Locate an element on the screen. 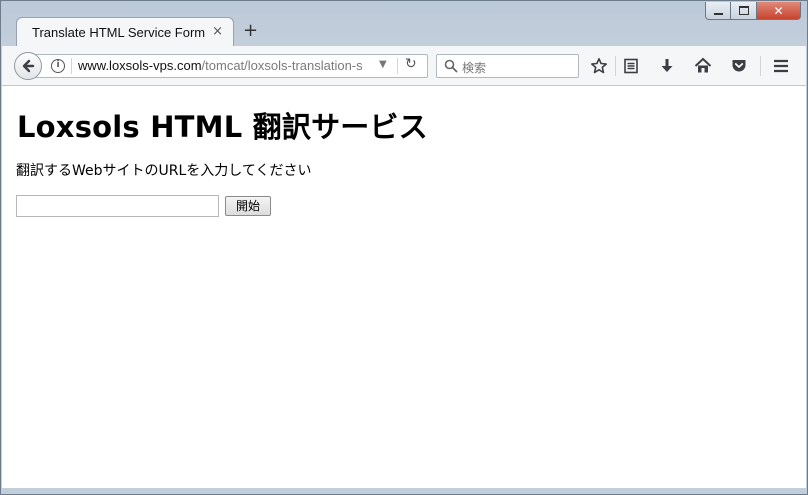 The width and height of the screenshot is (808, 495). tab-close-icon: × is located at coordinates (217, 31).